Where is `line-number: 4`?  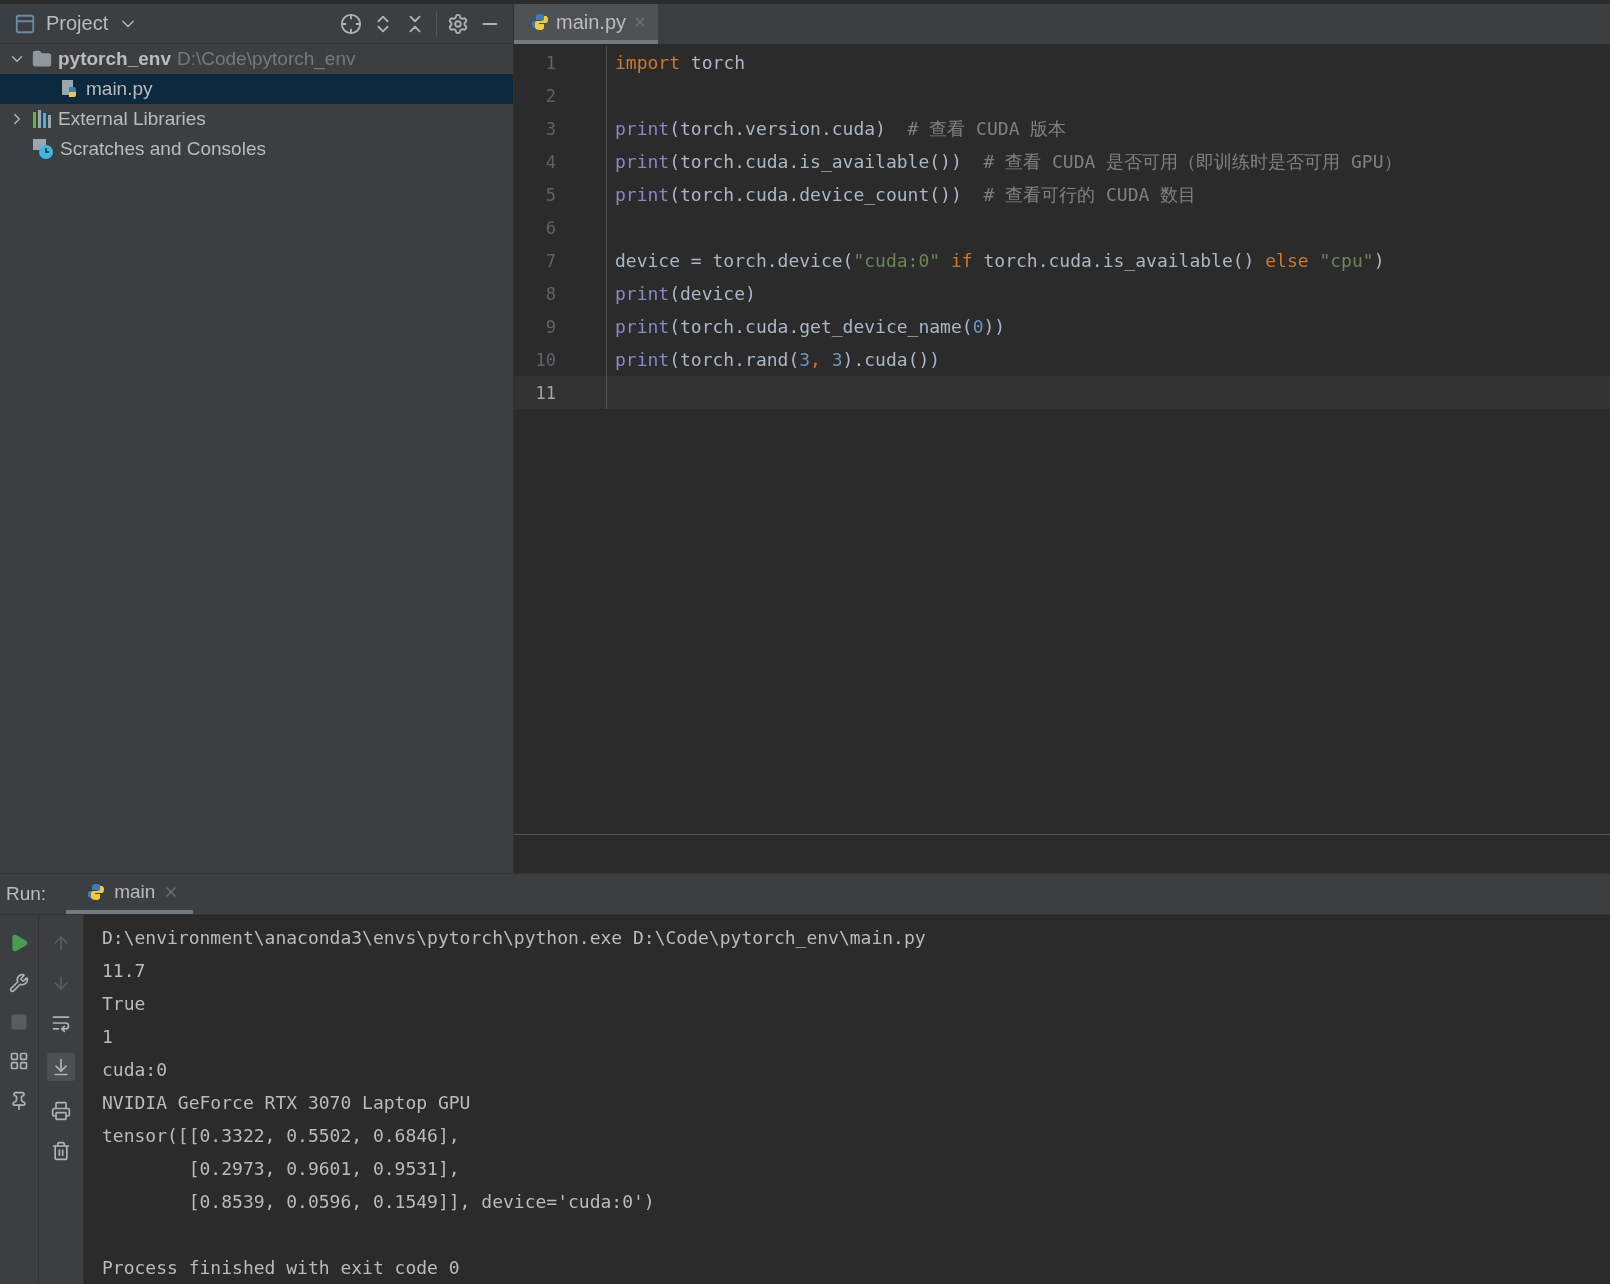
line-number: 4 is located at coordinates (550, 161).